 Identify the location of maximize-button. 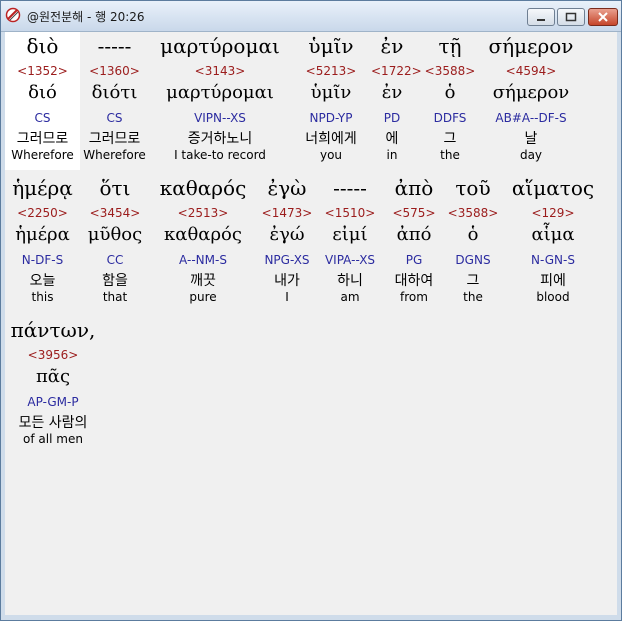
(571, 17).